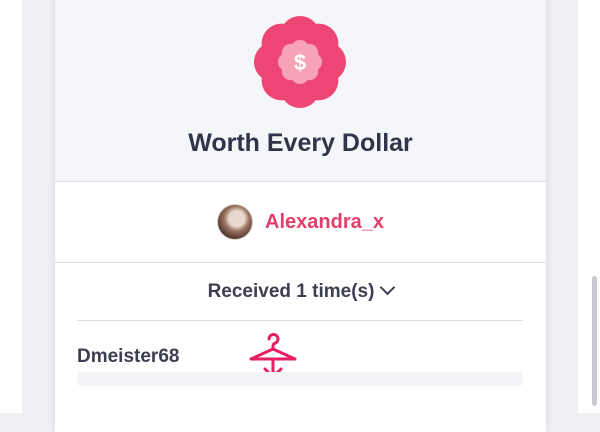 The height and width of the screenshot is (432, 600). I want to click on divider, so click(300, 320).